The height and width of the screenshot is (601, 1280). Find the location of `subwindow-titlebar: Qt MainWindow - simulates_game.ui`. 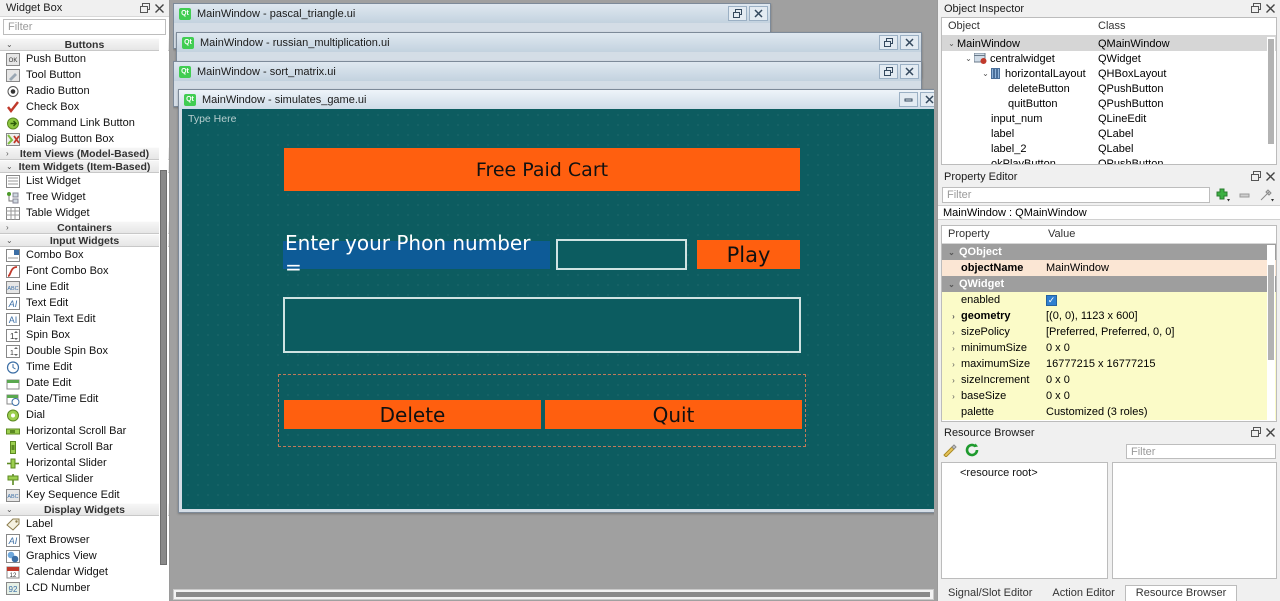

subwindow-titlebar: Qt MainWindow - simulates_game.ui is located at coordinates (556, 99).